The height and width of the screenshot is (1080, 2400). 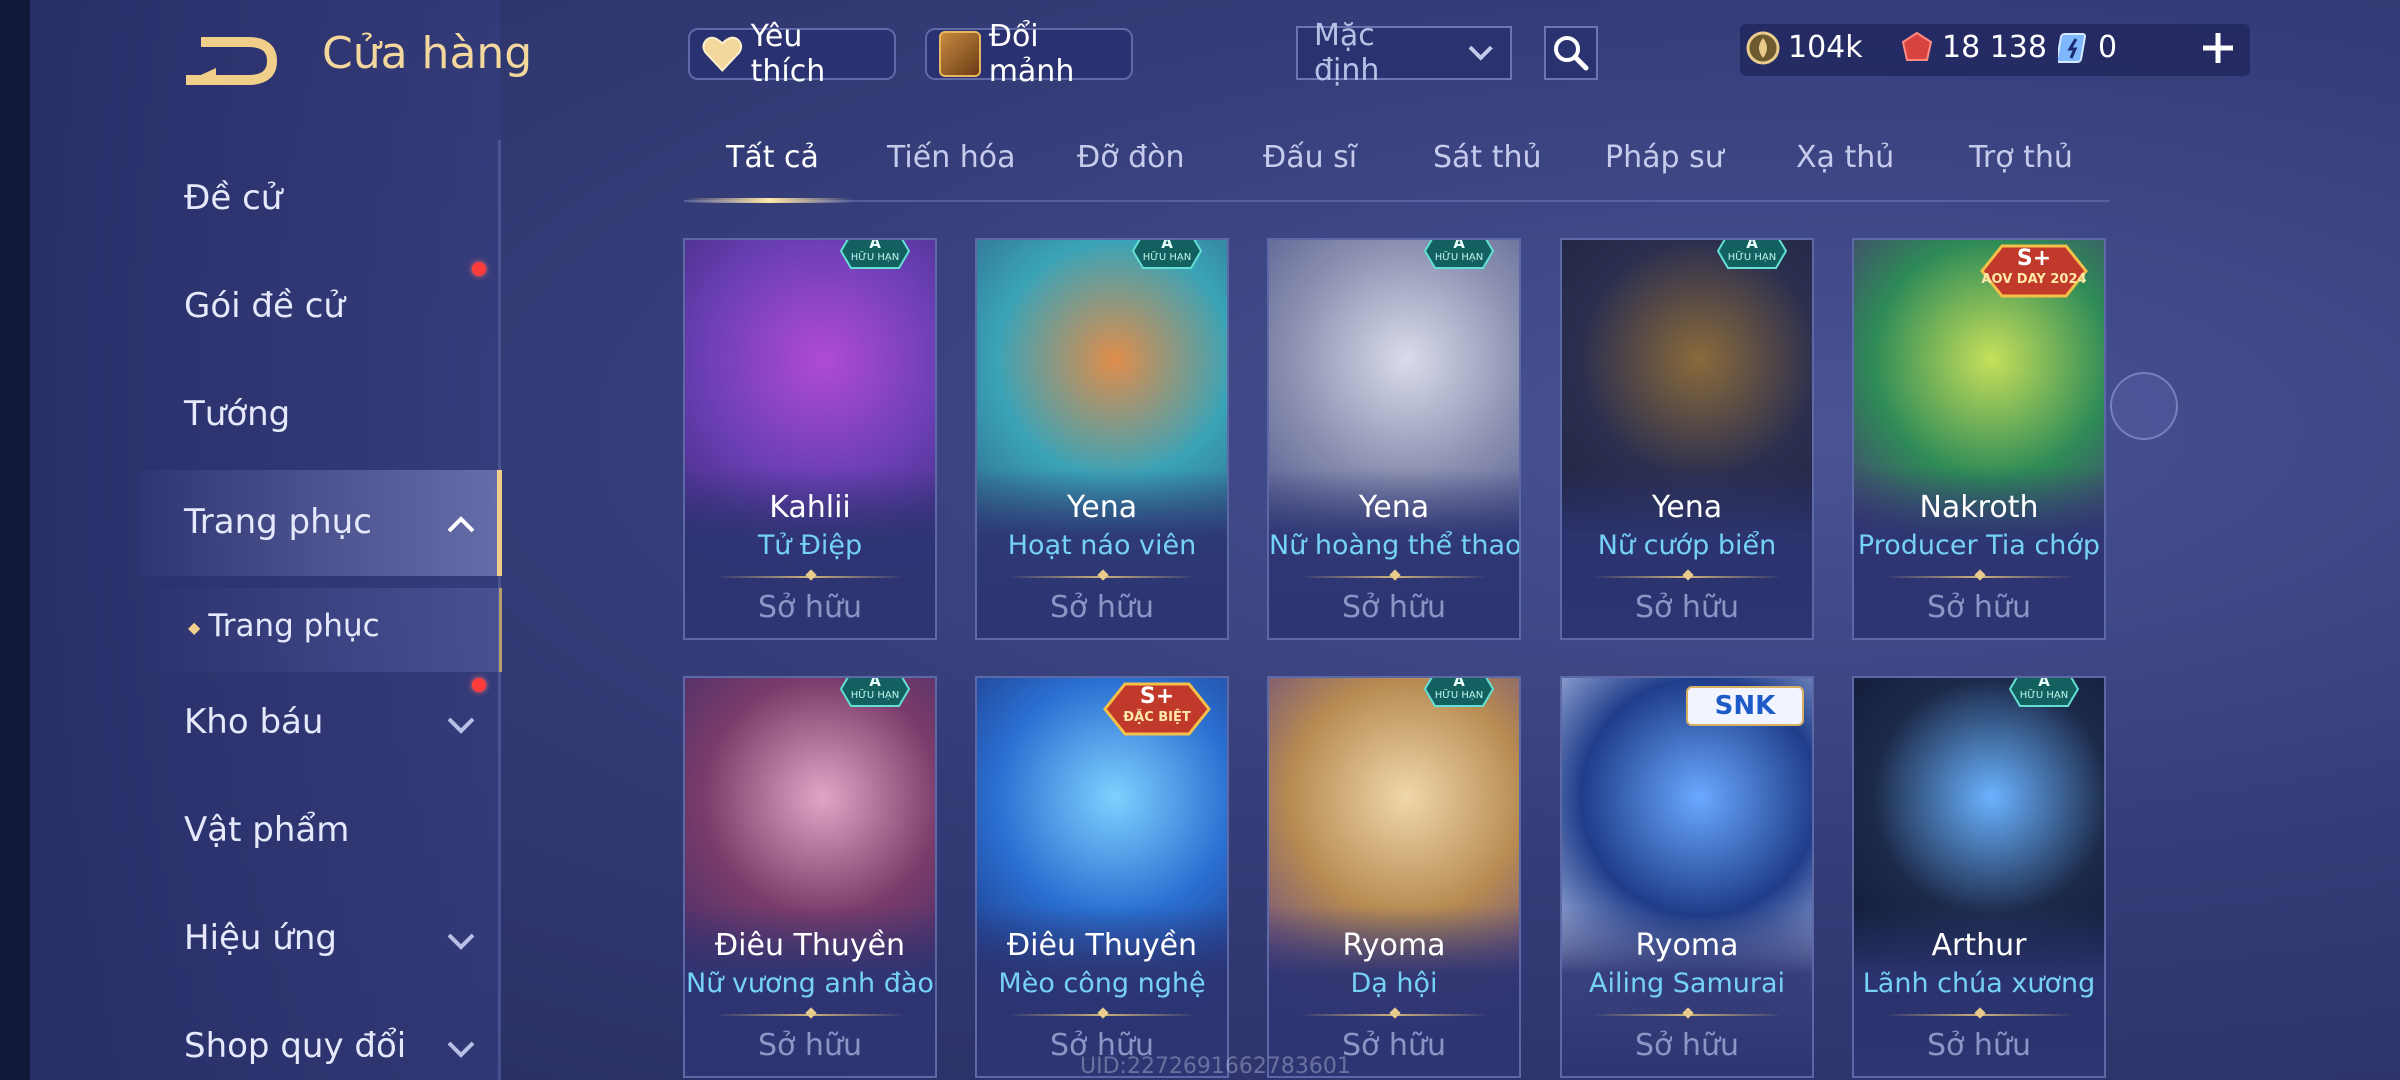 I want to click on hero-name: Ryoma, so click(x=1394, y=945).